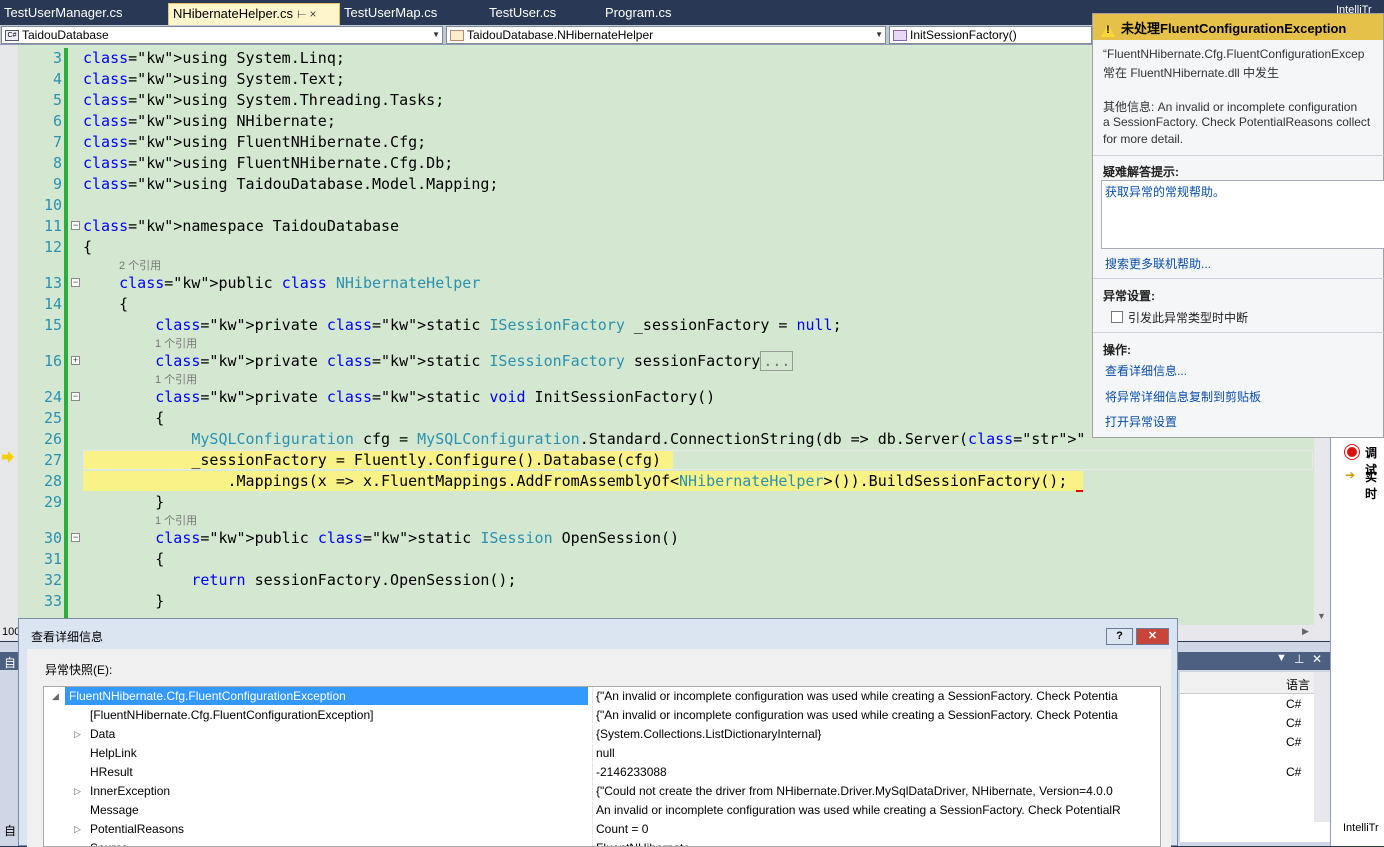 This screenshot has width=1384, height=847. I want to click on pin-icon: ⊥, so click(1299, 659).